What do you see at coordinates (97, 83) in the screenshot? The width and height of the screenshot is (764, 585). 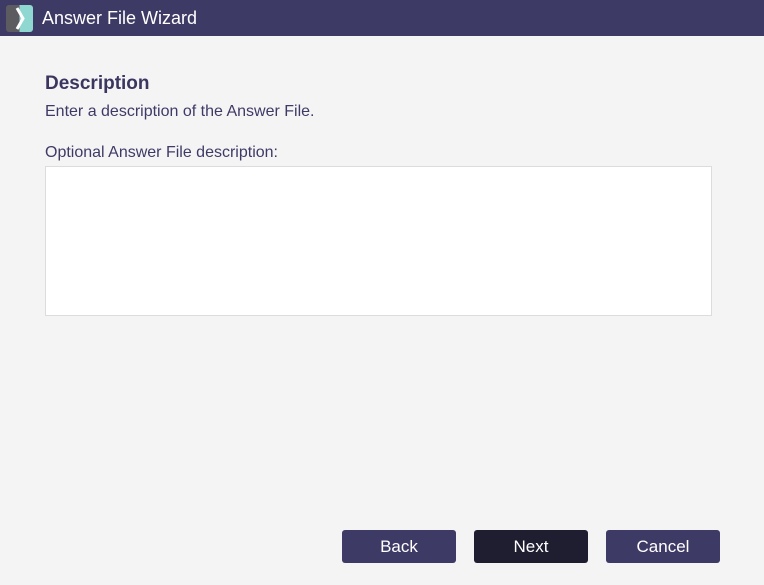 I see `page-heading: Description` at bounding box center [97, 83].